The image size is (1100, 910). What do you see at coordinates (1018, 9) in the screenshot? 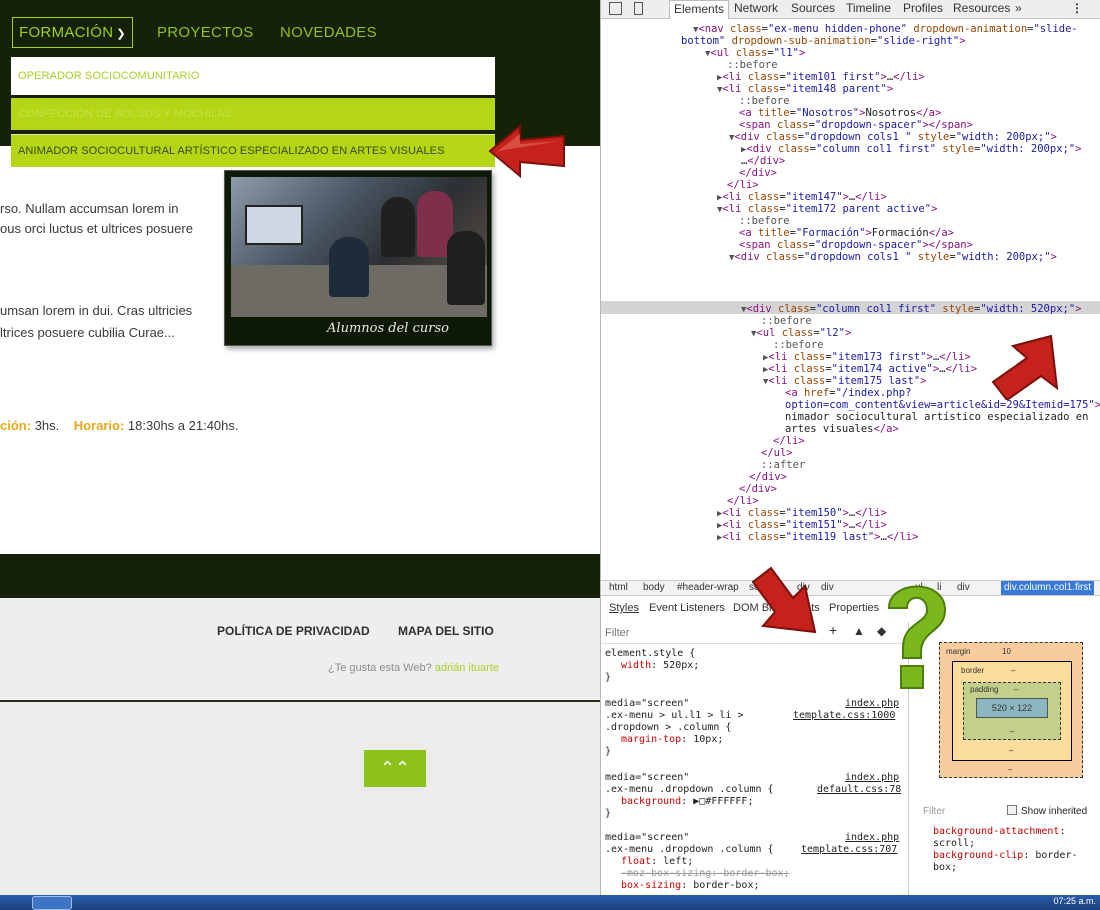
I see `more-tabs-button: »` at bounding box center [1018, 9].